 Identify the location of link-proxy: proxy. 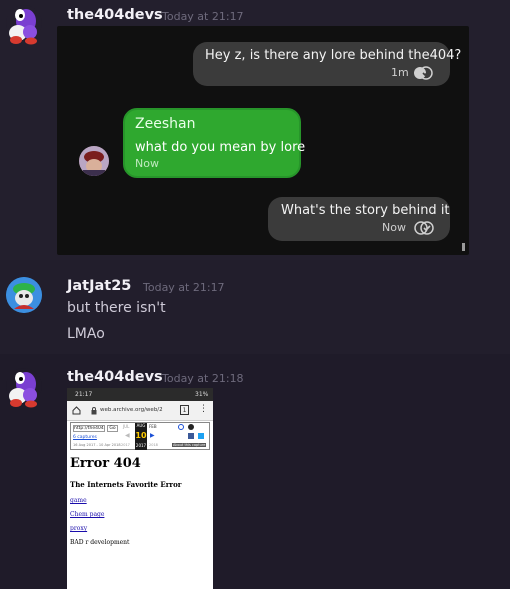
(78, 528).